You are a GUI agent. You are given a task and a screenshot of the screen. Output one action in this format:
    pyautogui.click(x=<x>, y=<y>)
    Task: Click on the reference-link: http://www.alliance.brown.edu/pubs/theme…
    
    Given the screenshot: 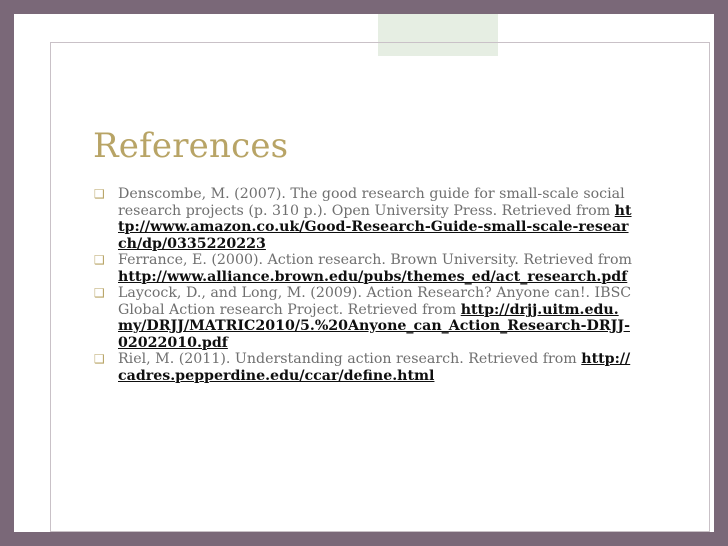 What is the action you would take?
    pyautogui.click(x=372, y=277)
    